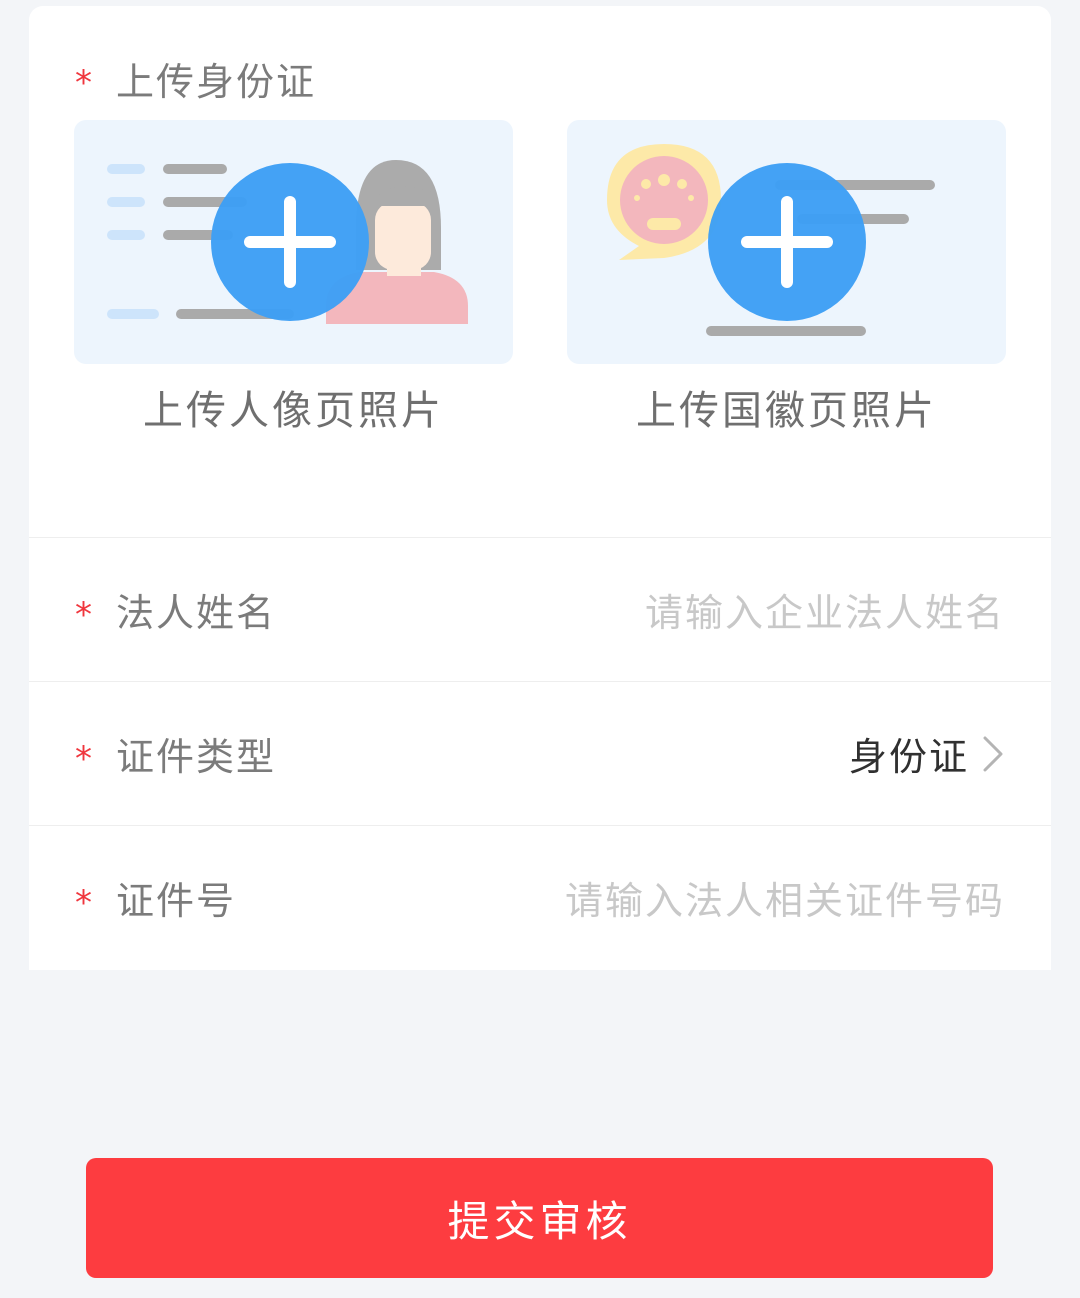  I want to click on id-number-input: 请输入法人相关证件号码, so click(785, 897).